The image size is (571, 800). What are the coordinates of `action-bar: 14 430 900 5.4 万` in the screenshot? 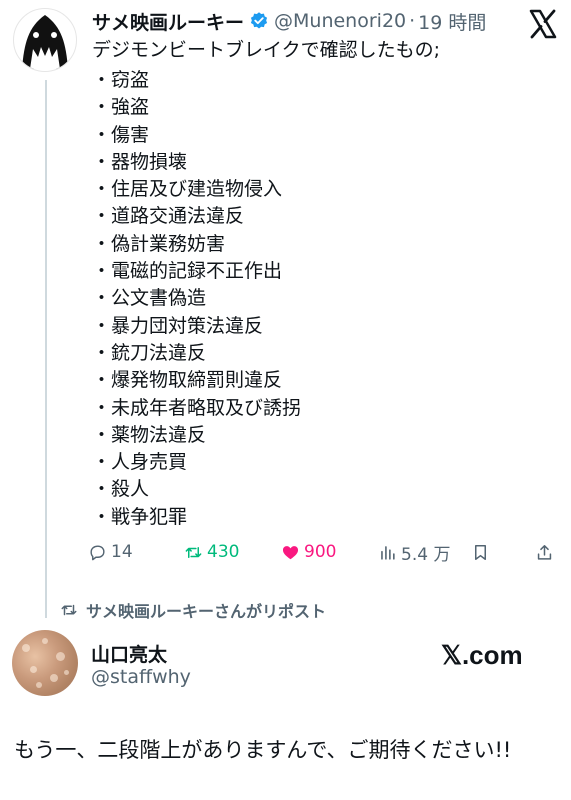 It's located at (325, 552).